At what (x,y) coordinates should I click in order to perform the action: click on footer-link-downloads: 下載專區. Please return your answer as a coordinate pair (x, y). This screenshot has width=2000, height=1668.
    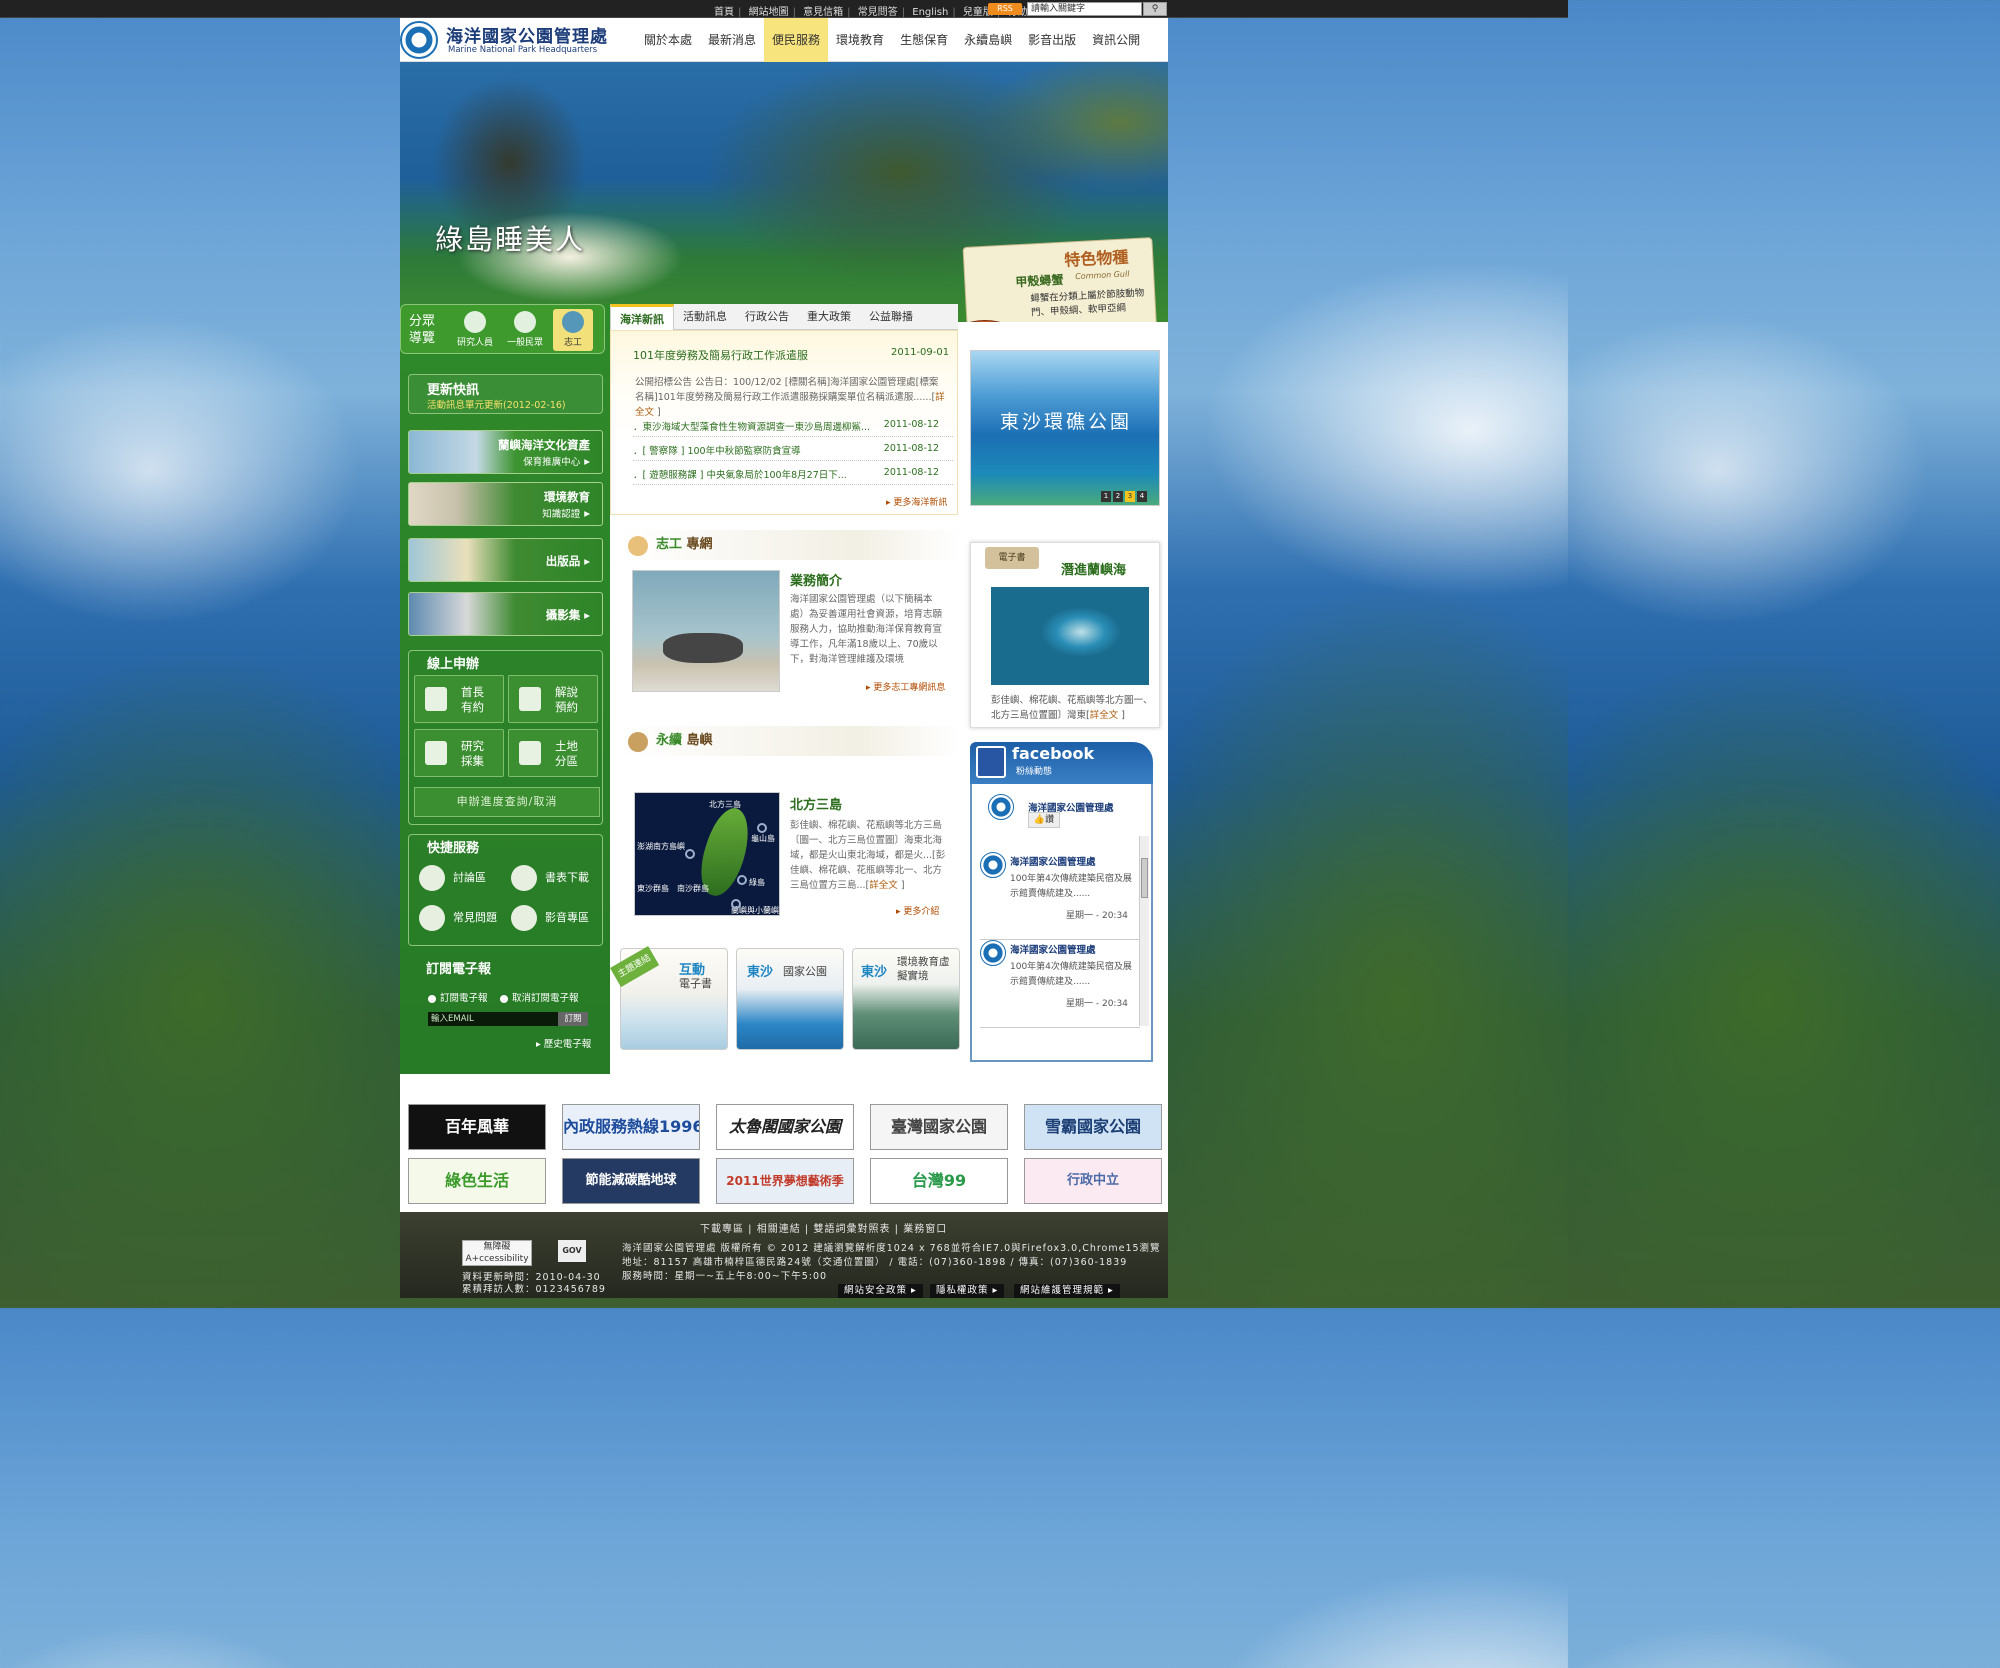
    Looking at the image, I should click on (722, 1229).